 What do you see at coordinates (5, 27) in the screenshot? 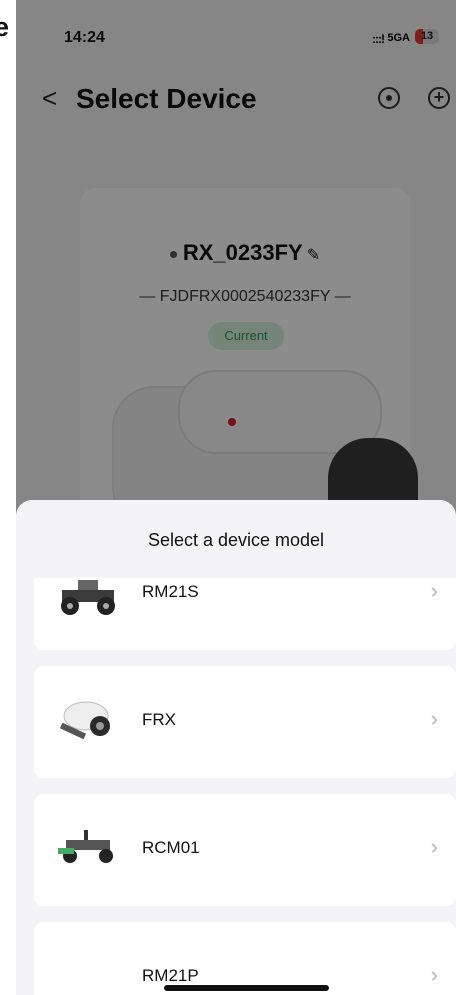
I see `clipped-text: e` at bounding box center [5, 27].